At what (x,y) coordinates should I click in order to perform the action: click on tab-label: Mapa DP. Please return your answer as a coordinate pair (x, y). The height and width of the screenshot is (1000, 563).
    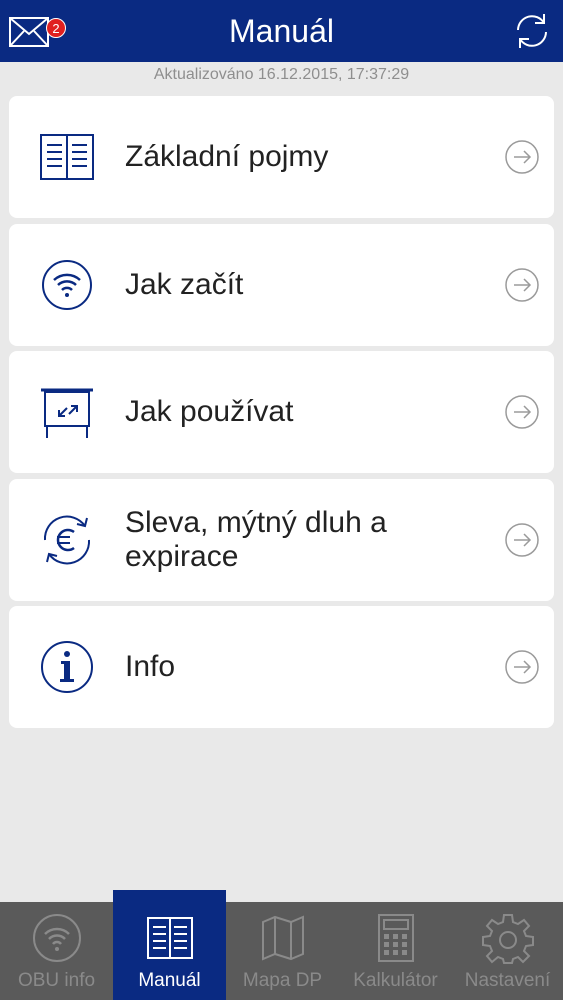
    Looking at the image, I should click on (282, 980).